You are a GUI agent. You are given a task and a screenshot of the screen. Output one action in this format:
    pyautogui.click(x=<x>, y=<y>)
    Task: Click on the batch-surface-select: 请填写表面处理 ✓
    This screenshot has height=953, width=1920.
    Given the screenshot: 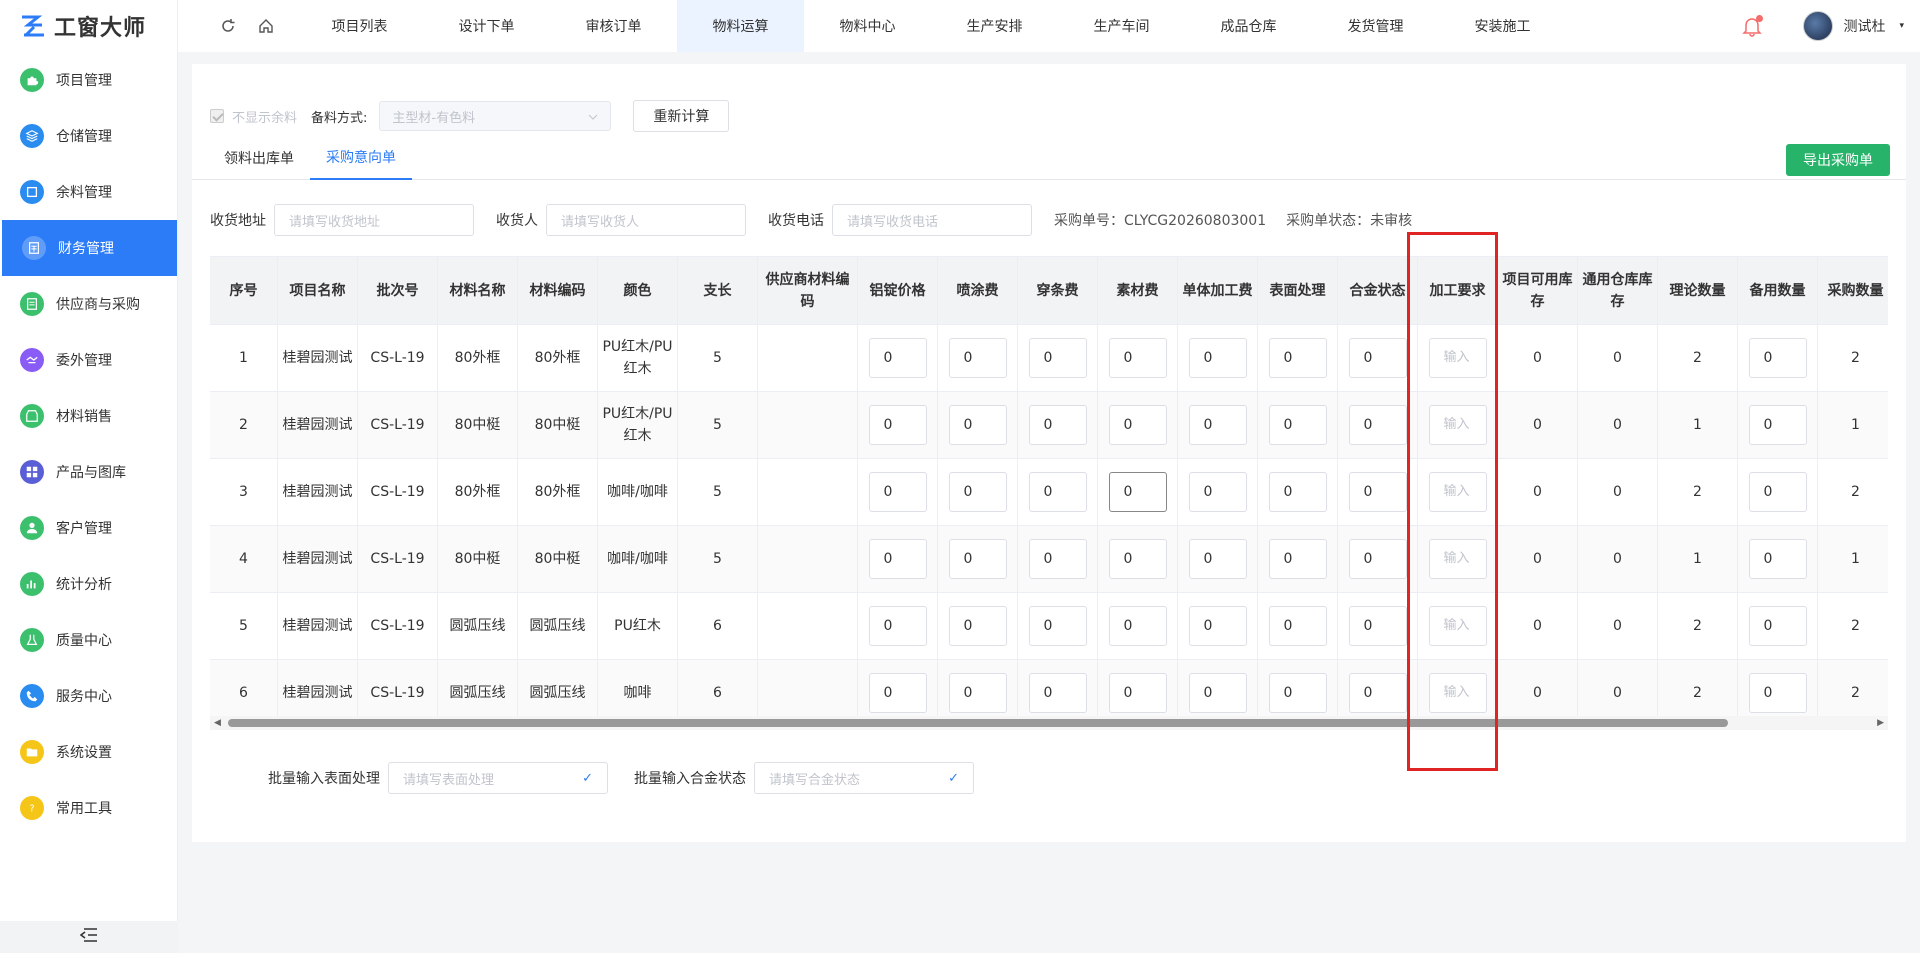 What is the action you would take?
    pyautogui.click(x=498, y=778)
    